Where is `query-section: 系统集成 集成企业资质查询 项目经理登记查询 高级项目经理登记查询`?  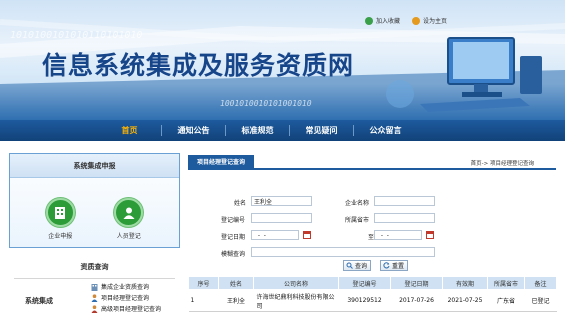 query-section: 系统集成 集成企业资质查询 项目经理登记查询 高级项目经理登记查询 is located at coordinates (94, 304).